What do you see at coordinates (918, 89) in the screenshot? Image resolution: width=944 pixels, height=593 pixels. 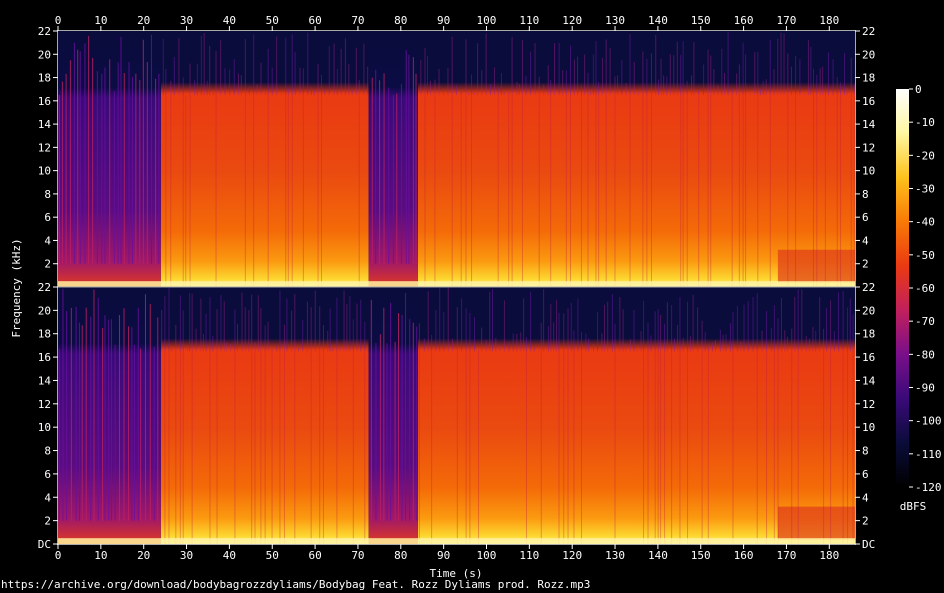 I see `colorbar-tick-label: 0` at bounding box center [918, 89].